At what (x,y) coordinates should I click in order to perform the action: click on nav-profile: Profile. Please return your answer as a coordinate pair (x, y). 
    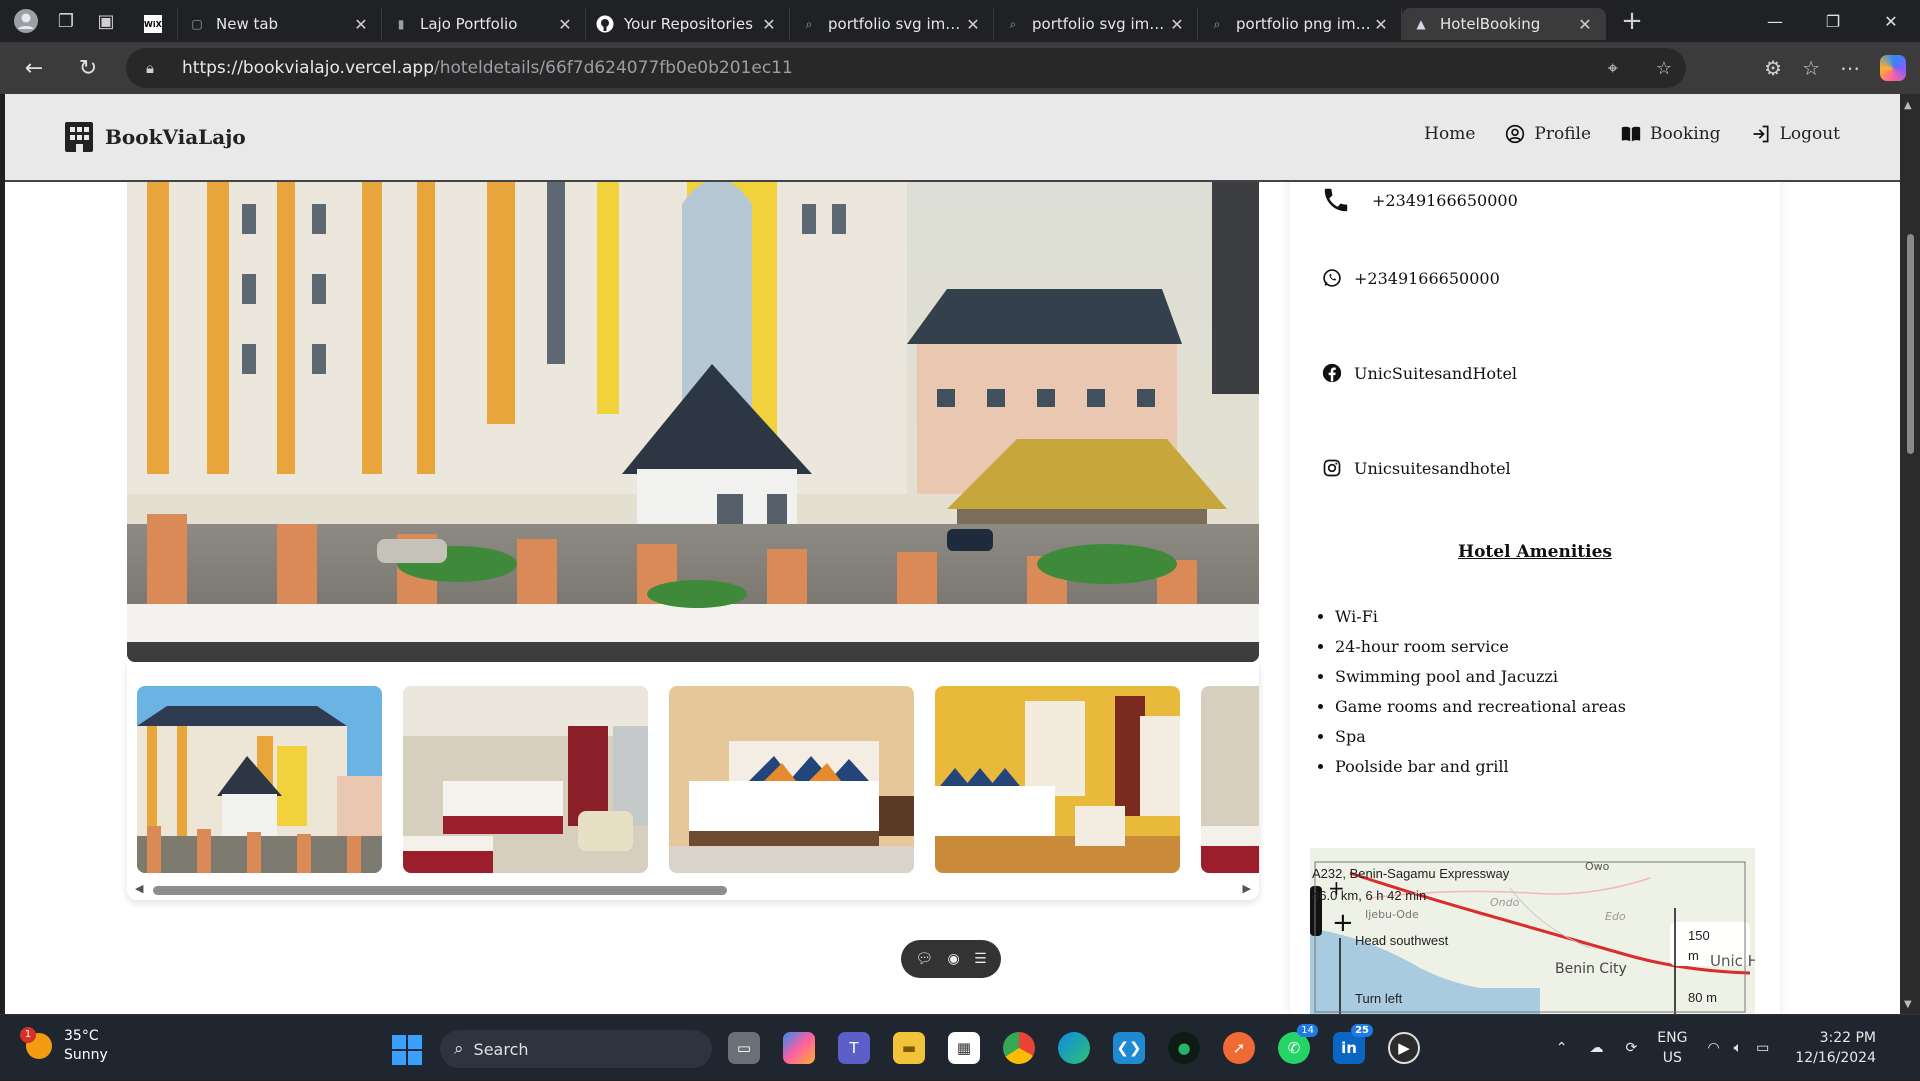
    Looking at the image, I should click on (1548, 134).